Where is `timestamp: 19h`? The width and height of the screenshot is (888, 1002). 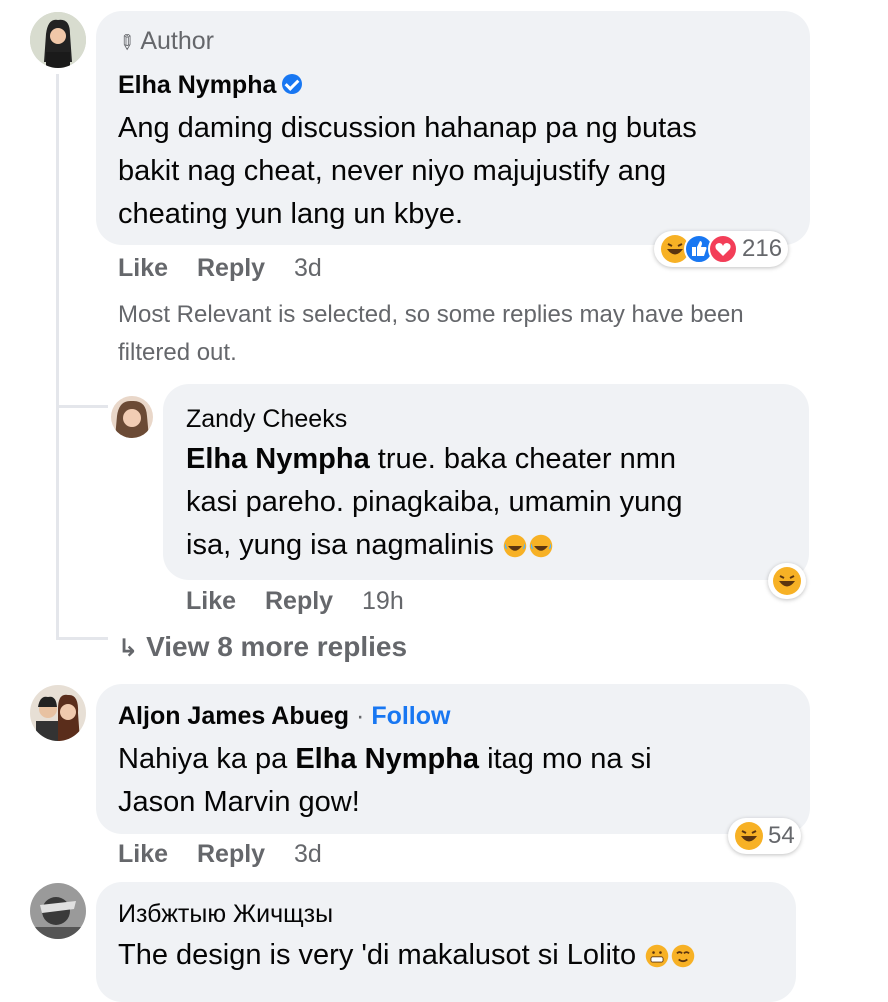
timestamp: 19h is located at coordinates (383, 601).